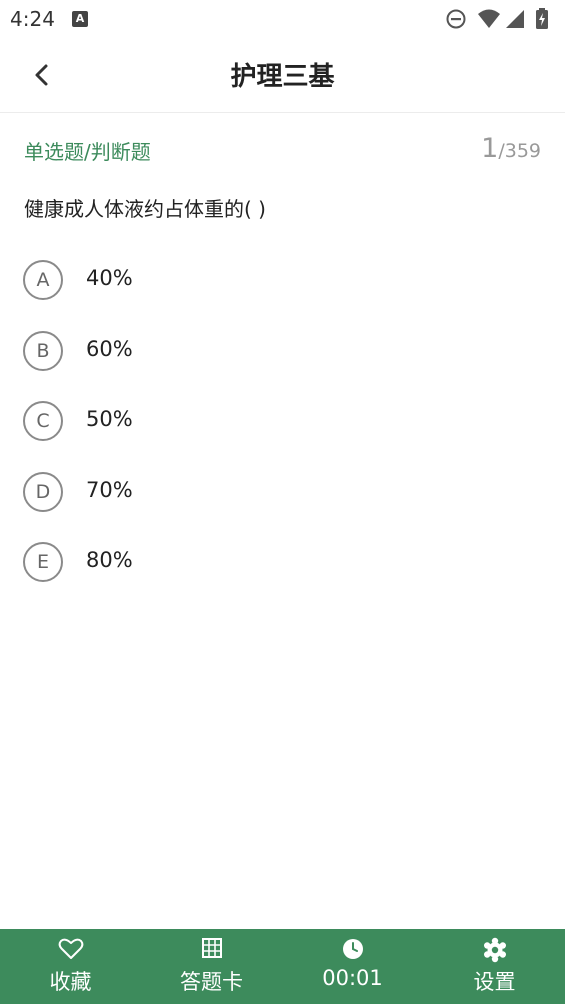  I want to click on timer-label: 00:01, so click(352, 978).